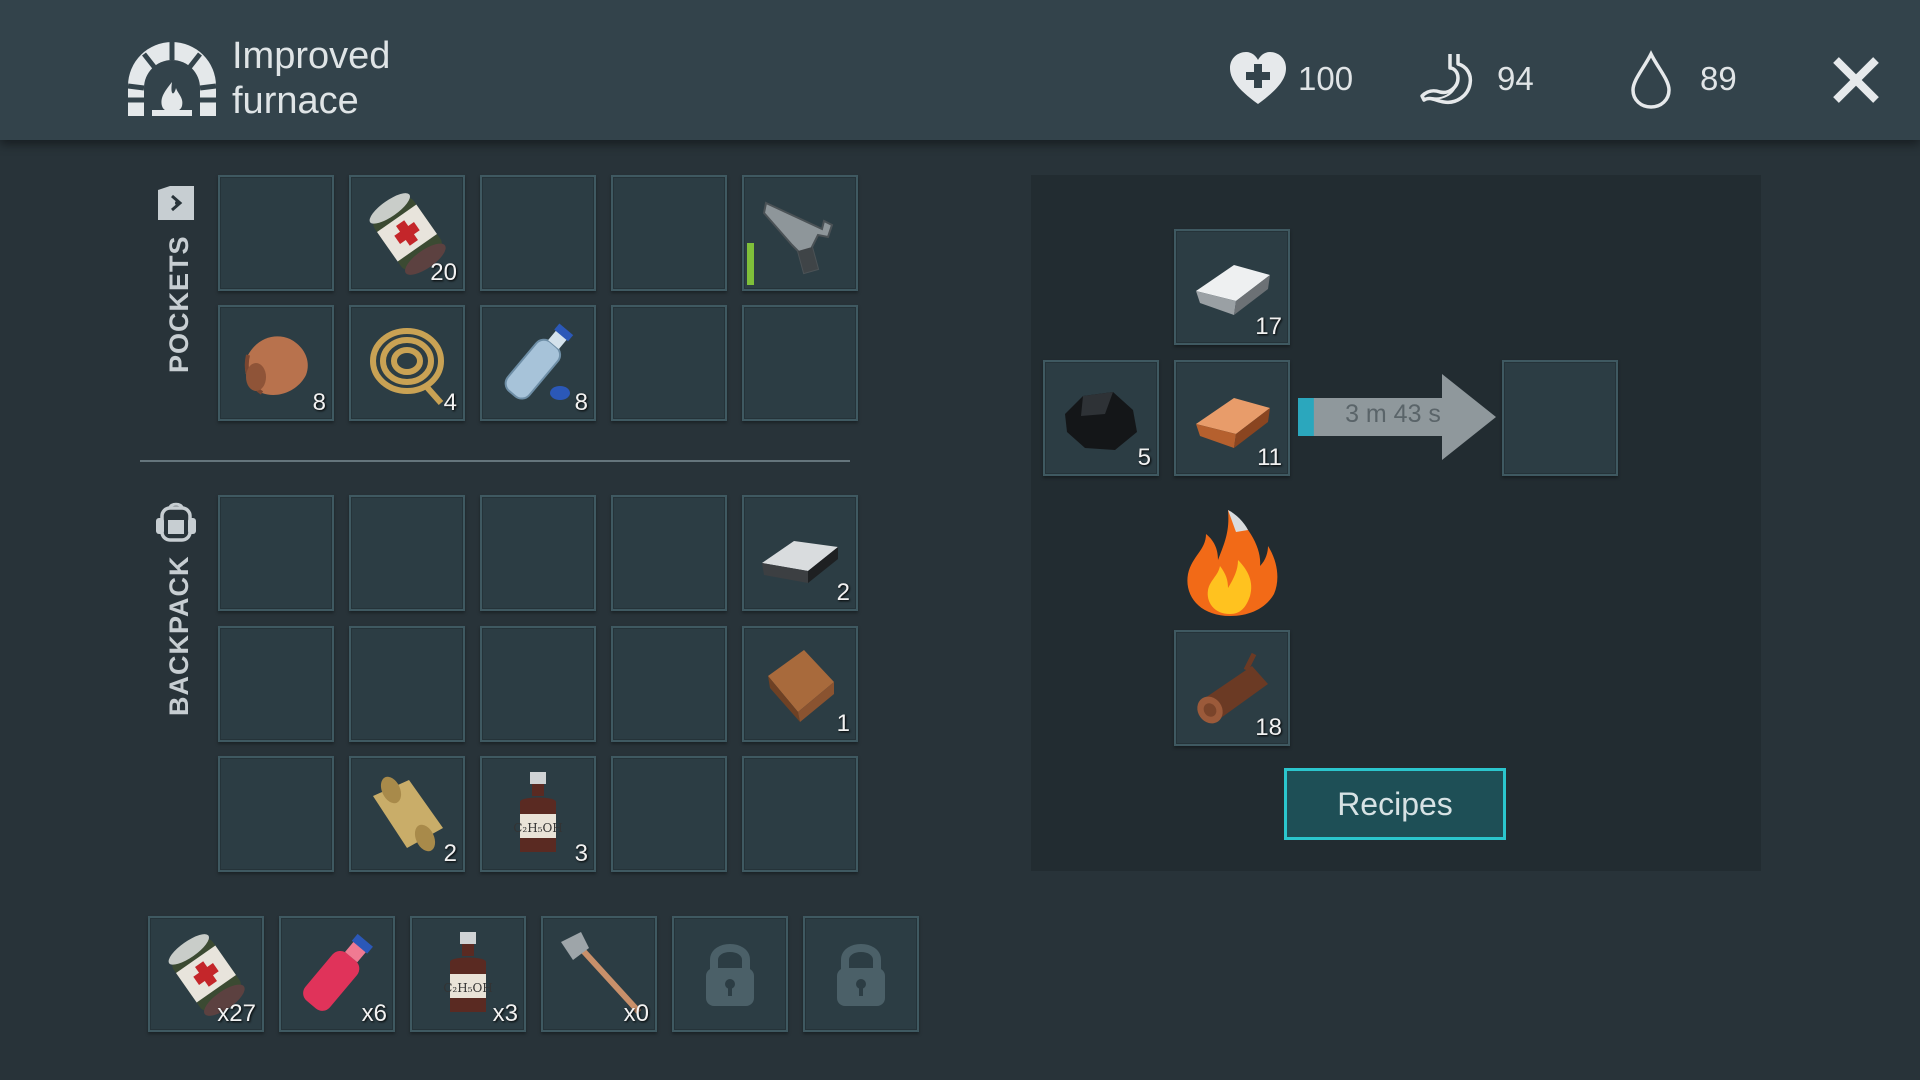 The height and width of the screenshot is (1080, 1920). I want to click on durability-bar, so click(750, 264).